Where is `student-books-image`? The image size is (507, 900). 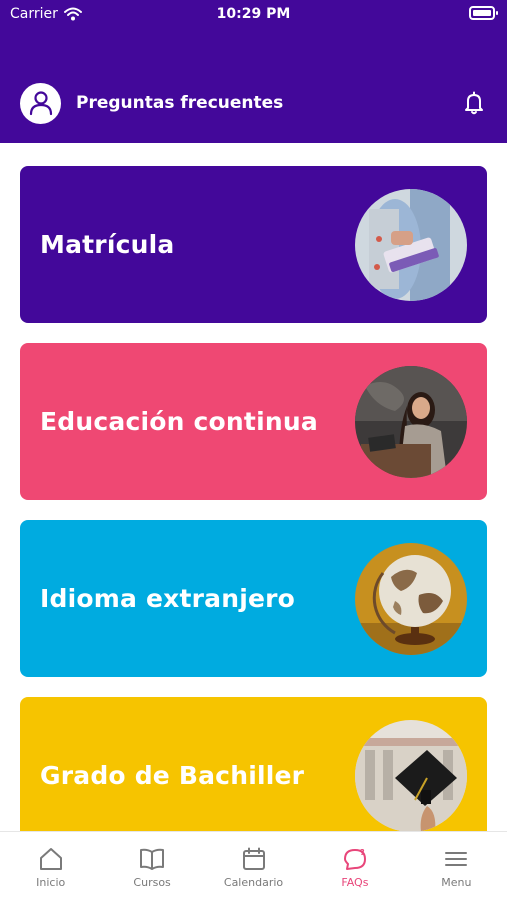 student-books-image is located at coordinates (411, 245).